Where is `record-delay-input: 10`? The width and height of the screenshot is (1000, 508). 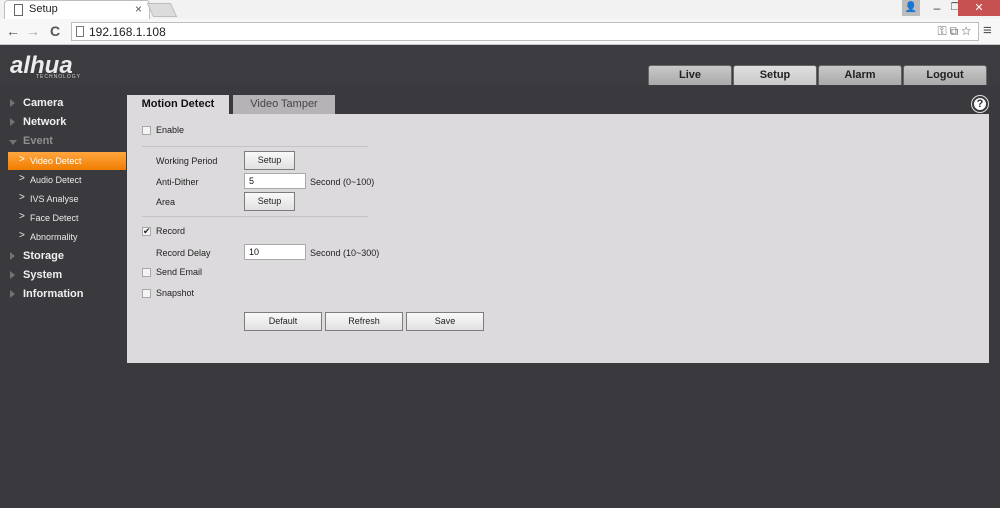
record-delay-input: 10 is located at coordinates (275, 252).